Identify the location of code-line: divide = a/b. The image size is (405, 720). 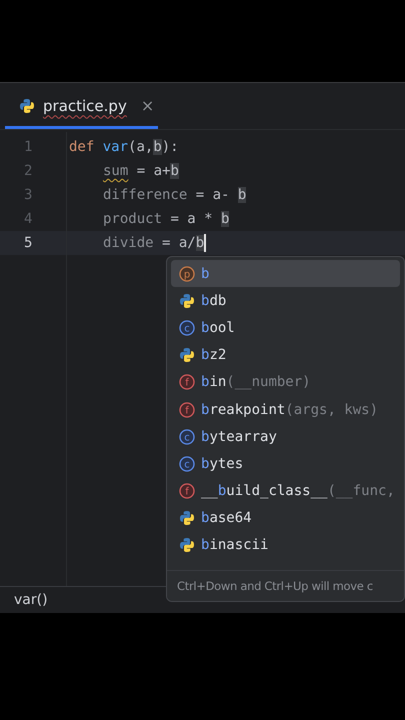
(154, 243).